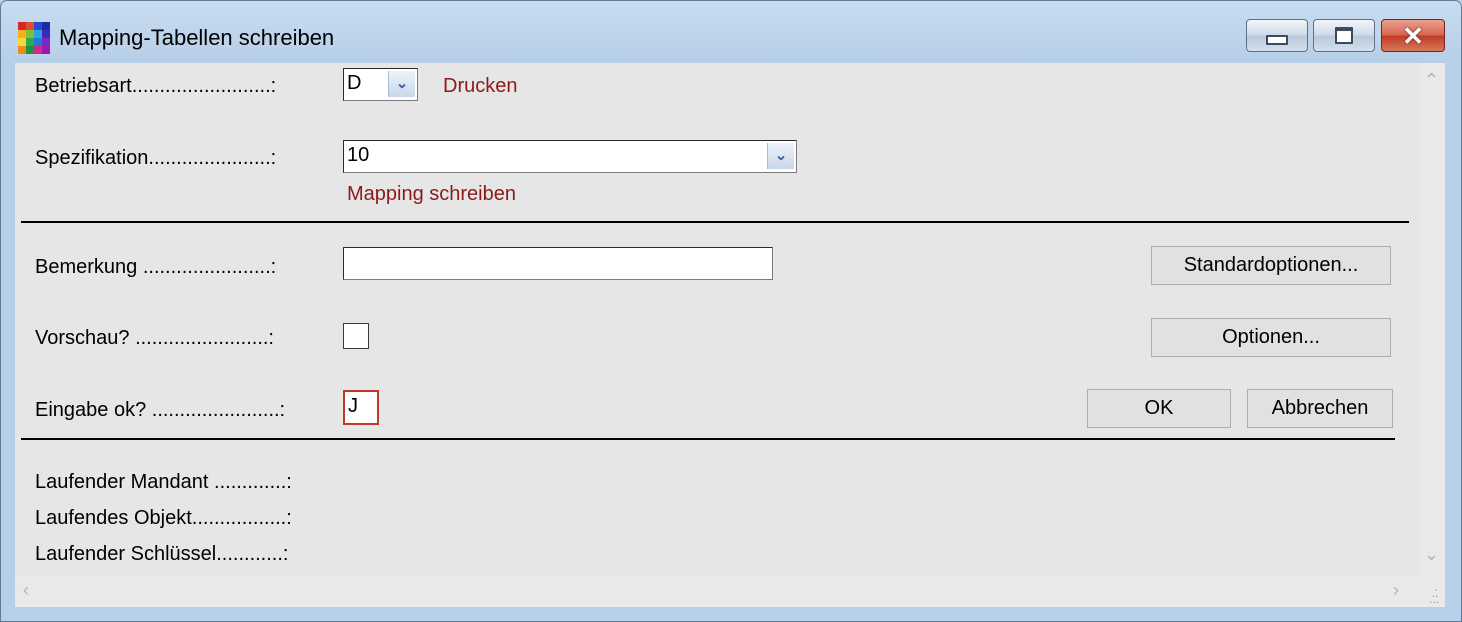 The width and height of the screenshot is (1462, 622). I want to click on minimize-icon, so click(1277, 39).